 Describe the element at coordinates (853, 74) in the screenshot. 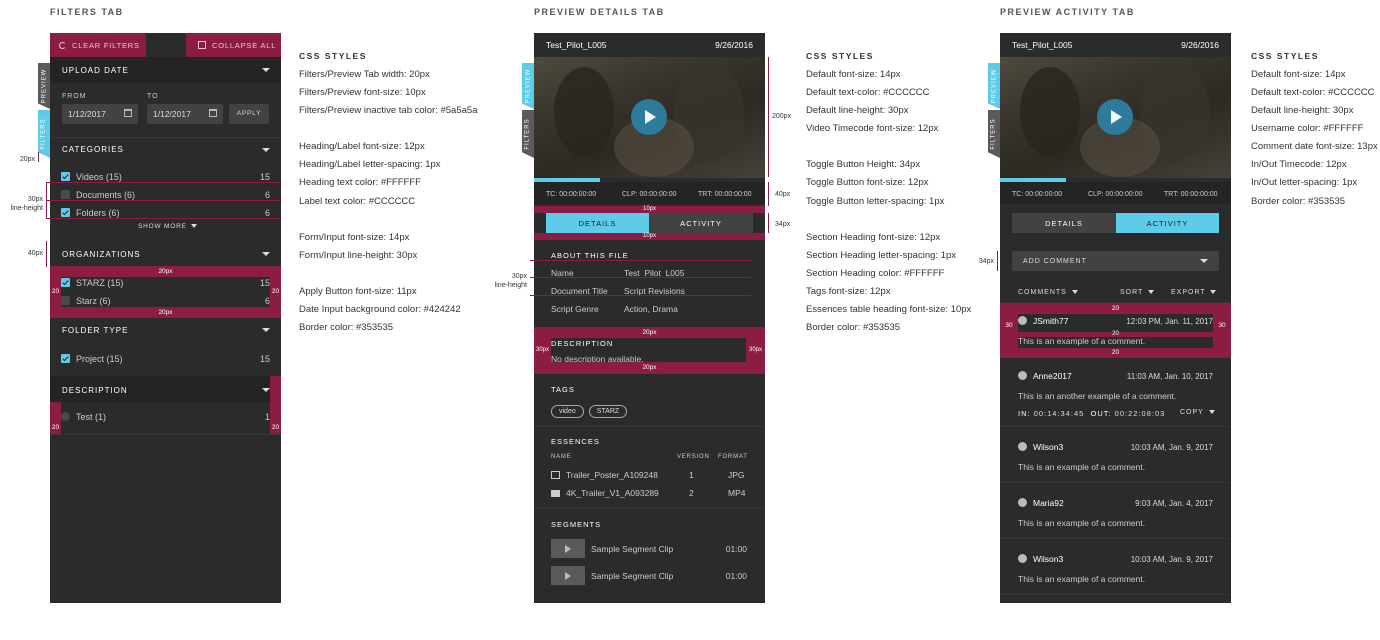

I see `note-line: Default font-size: 14px` at that location.